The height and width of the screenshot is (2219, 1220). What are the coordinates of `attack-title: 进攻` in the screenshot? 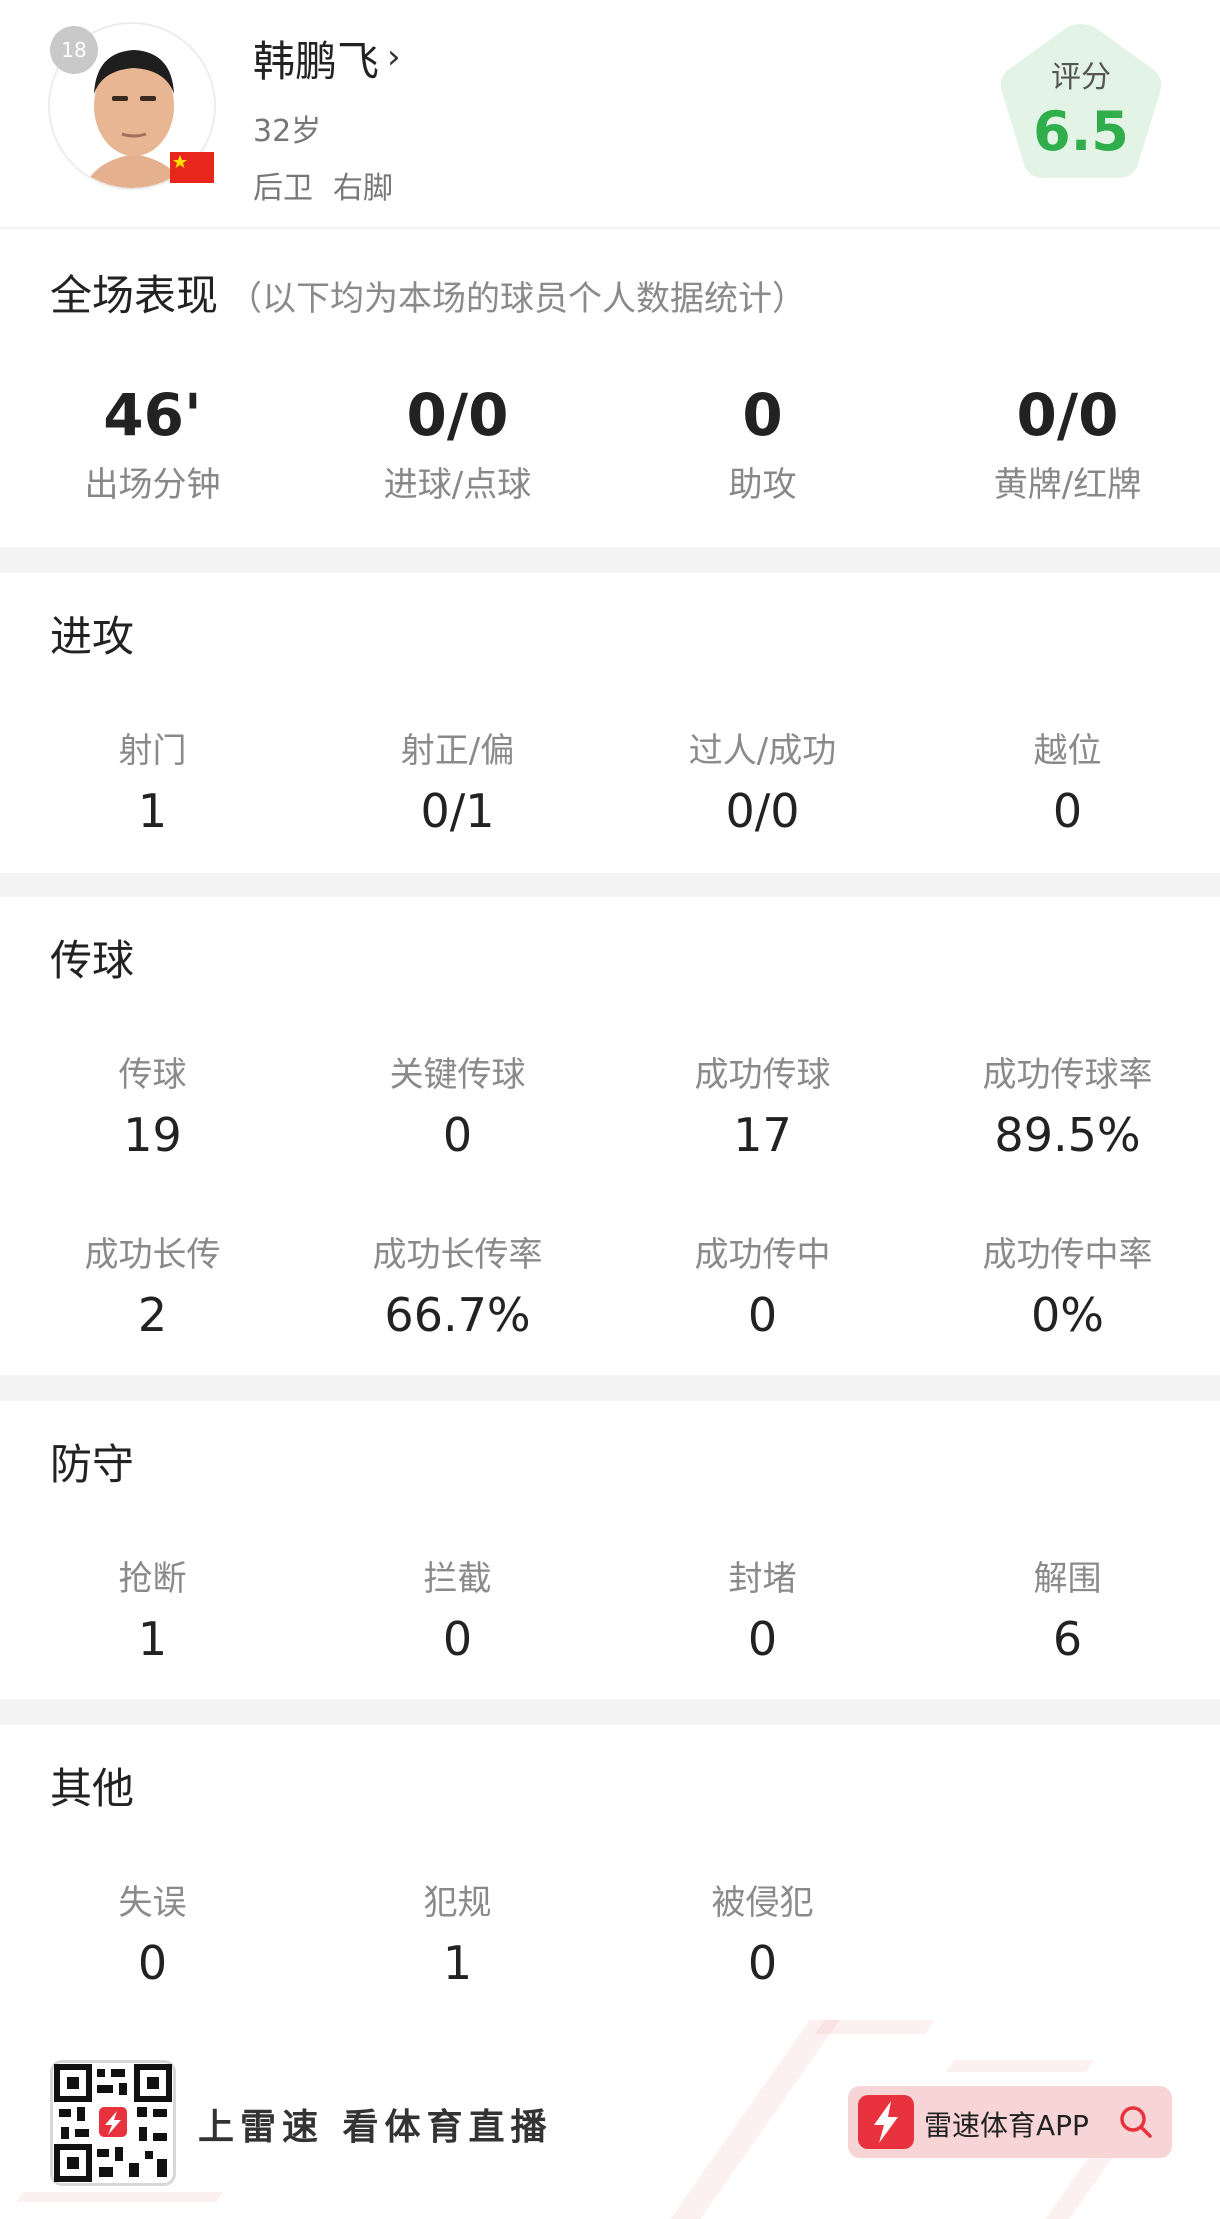 It's located at (92, 636).